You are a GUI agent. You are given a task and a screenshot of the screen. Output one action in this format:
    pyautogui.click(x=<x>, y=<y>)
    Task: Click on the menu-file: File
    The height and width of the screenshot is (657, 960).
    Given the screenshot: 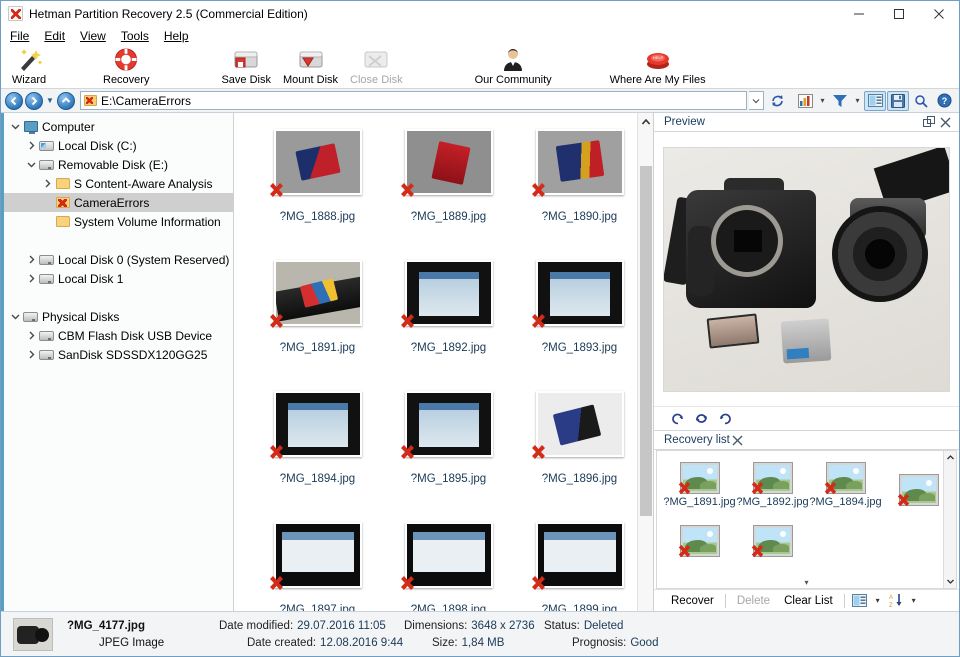 What is the action you would take?
    pyautogui.click(x=23, y=36)
    